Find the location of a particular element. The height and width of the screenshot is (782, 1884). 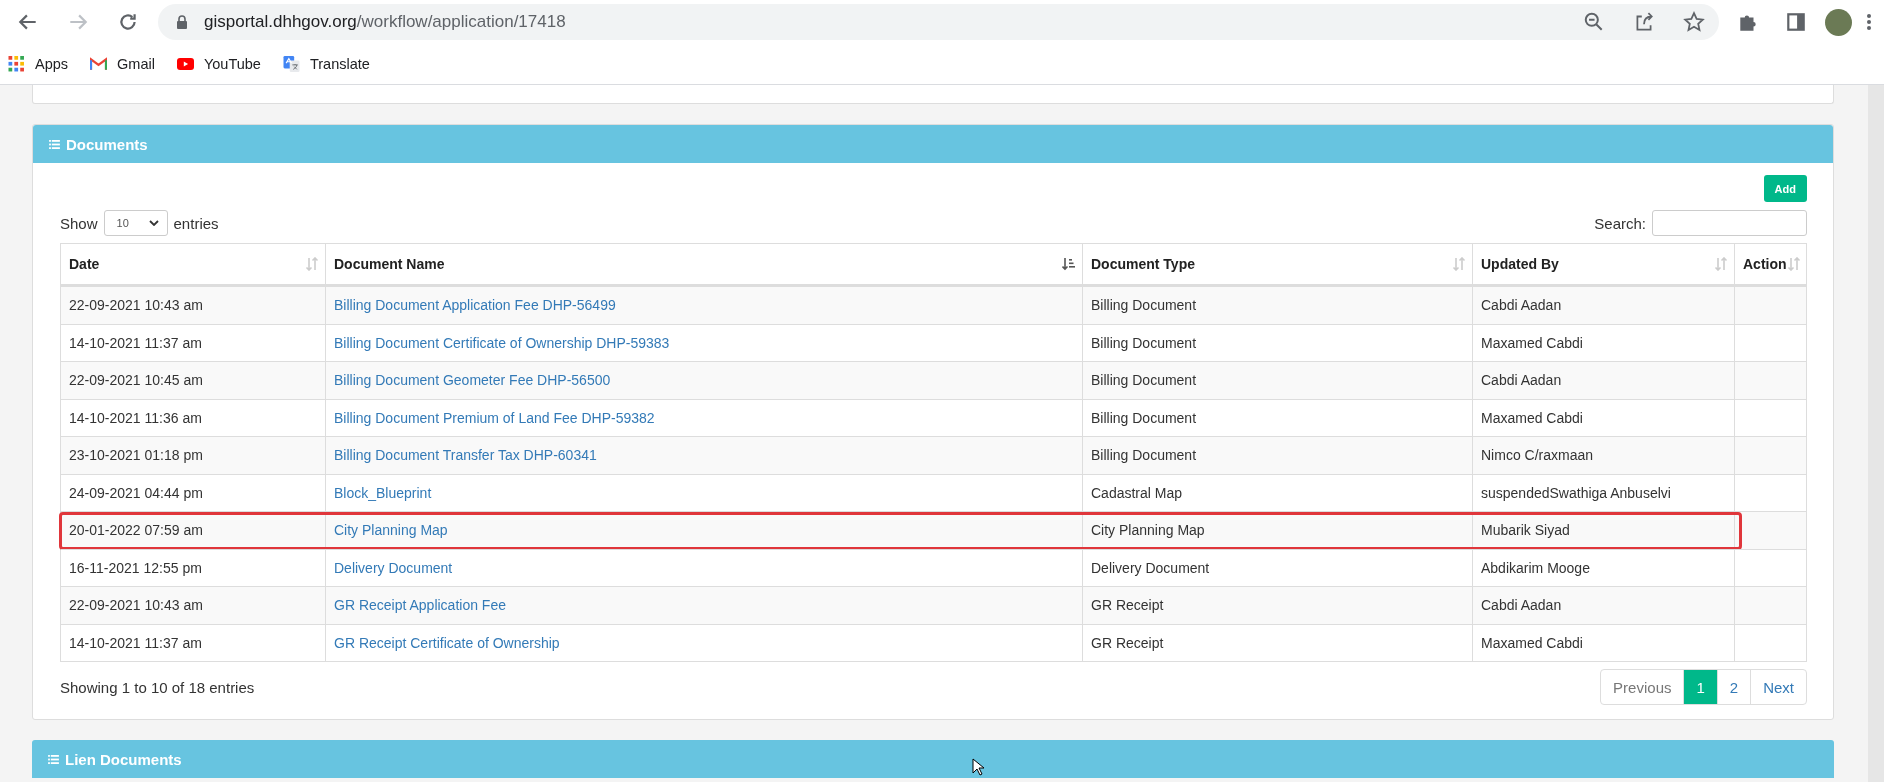

entries-label: entries is located at coordinates (196, 223).